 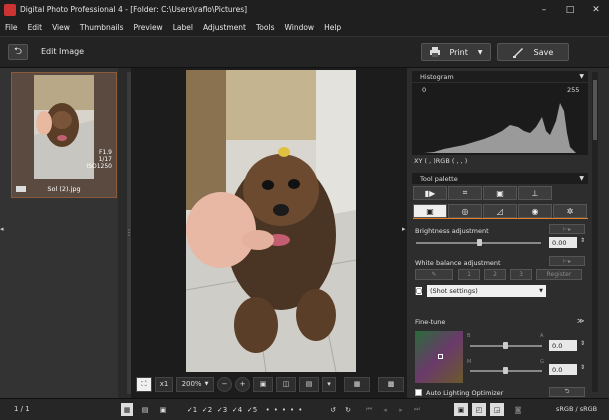 I want to click on back-button: ⮌, so click(x=18, y=52).